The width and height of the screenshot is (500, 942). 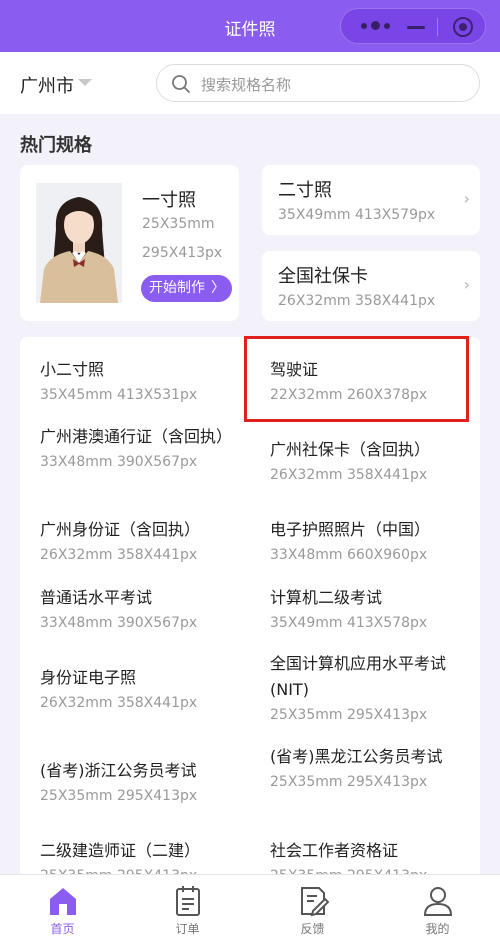 I want to click on spec-name: (省考)浙江公务员考试, so click(x=118, y=770).